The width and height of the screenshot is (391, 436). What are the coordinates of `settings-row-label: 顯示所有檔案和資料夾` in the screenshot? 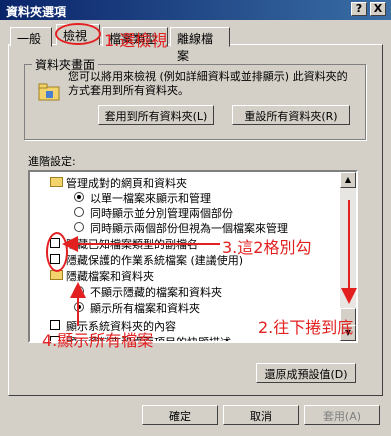 It's located at (145, 308).